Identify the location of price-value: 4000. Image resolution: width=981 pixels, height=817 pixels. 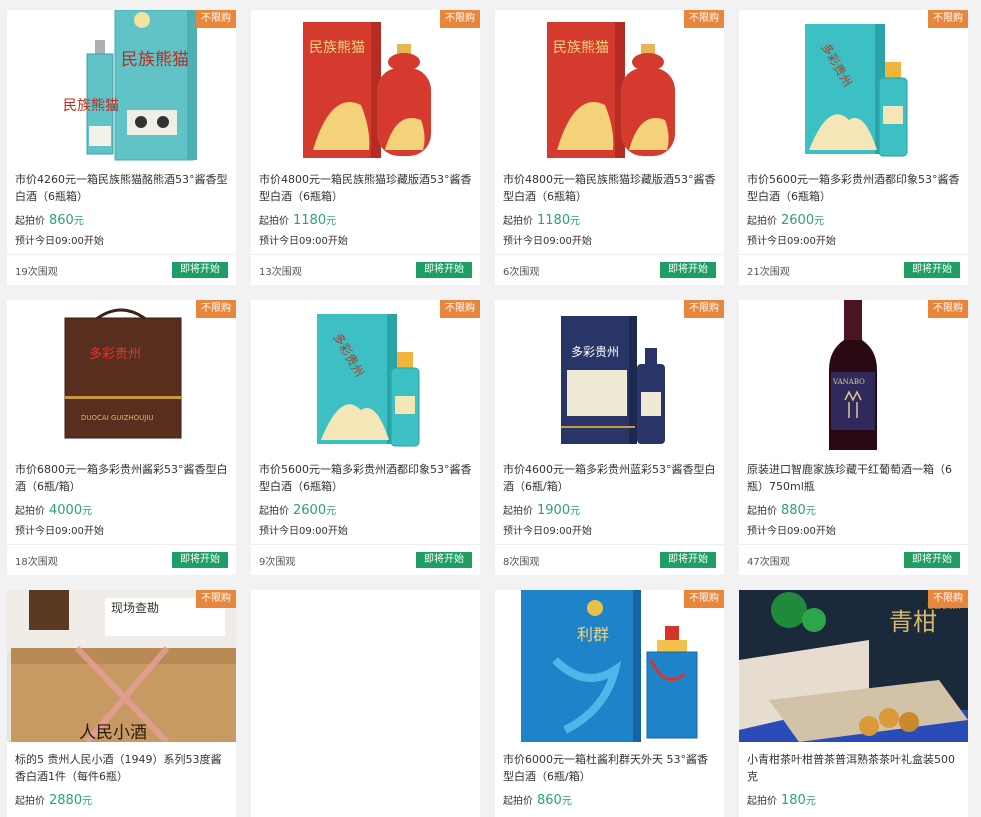
(66, 510).